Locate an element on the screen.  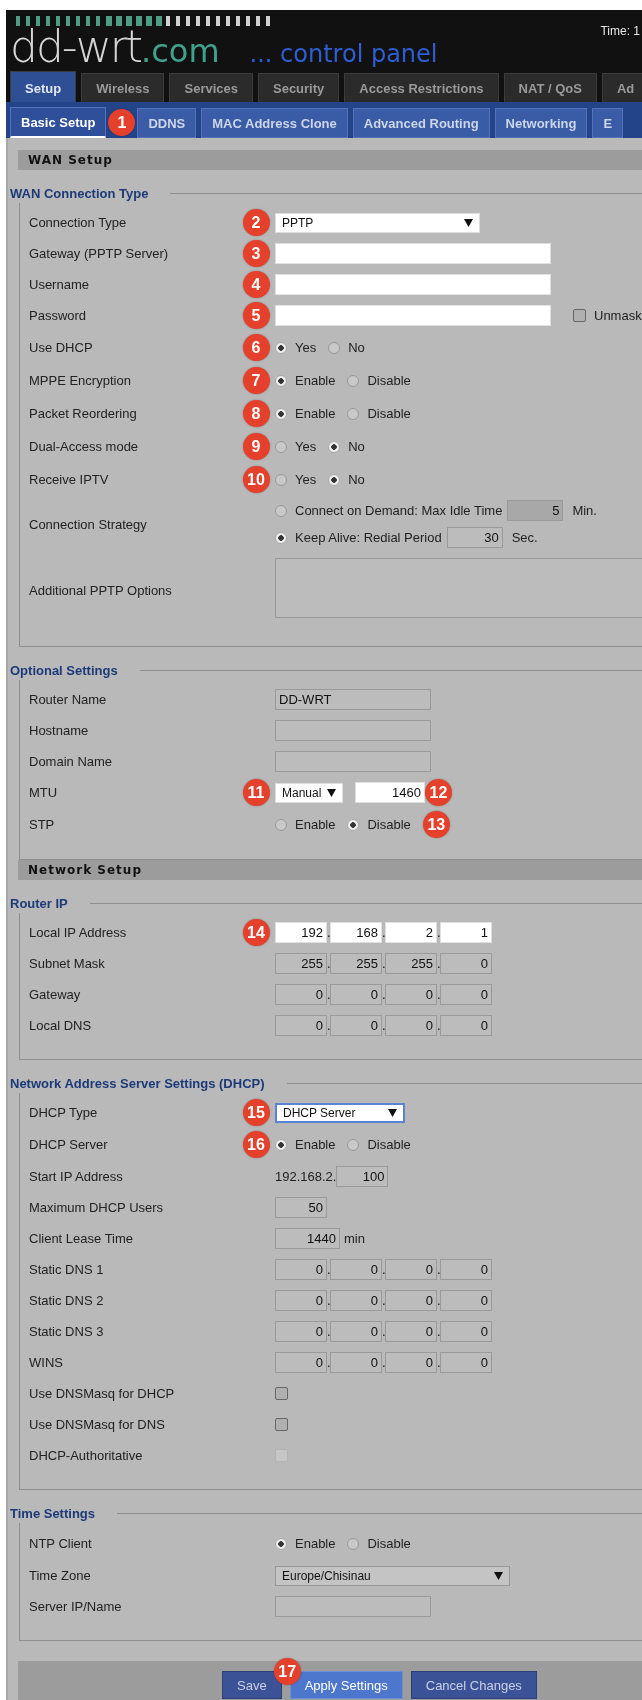
submenu-tab: Advanced Routing is located at coordinates (421, 123).